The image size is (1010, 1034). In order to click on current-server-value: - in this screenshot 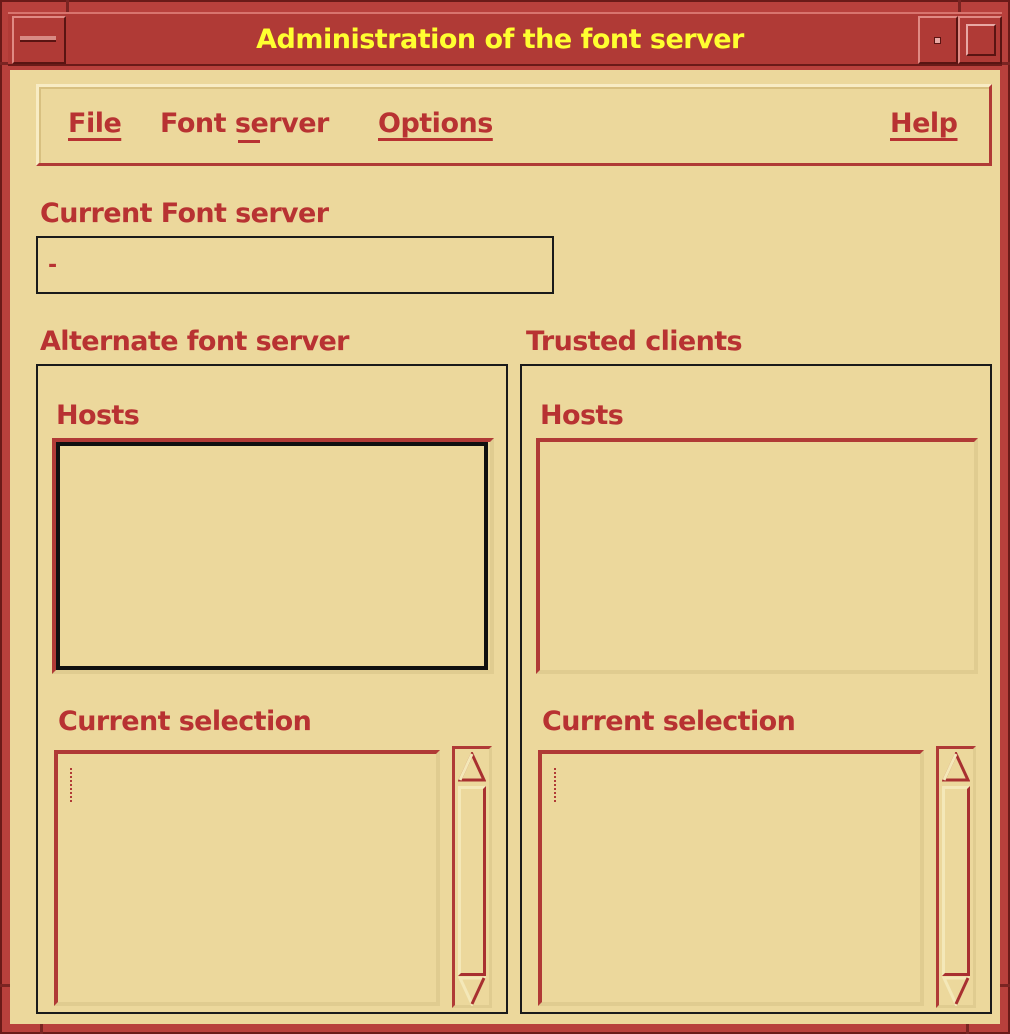, I will do `click(53, 265)`.